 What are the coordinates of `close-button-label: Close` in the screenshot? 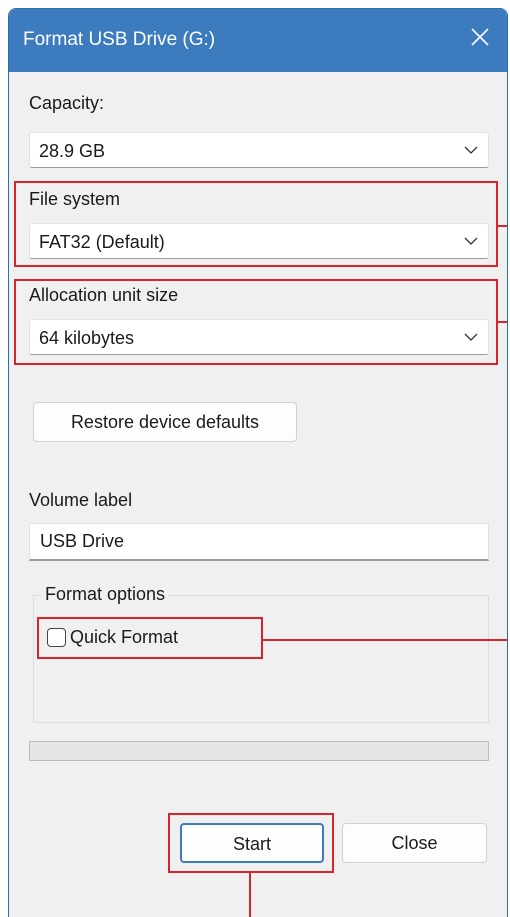 It's located at (414, 843).